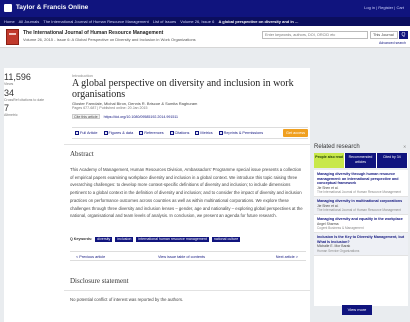 The image size is (410, 322). What do you see at coordinates (52, 7) in the screenshot?
I see `site-logo-text: Taylor & Francis Online` at bounding box center [52, 7].